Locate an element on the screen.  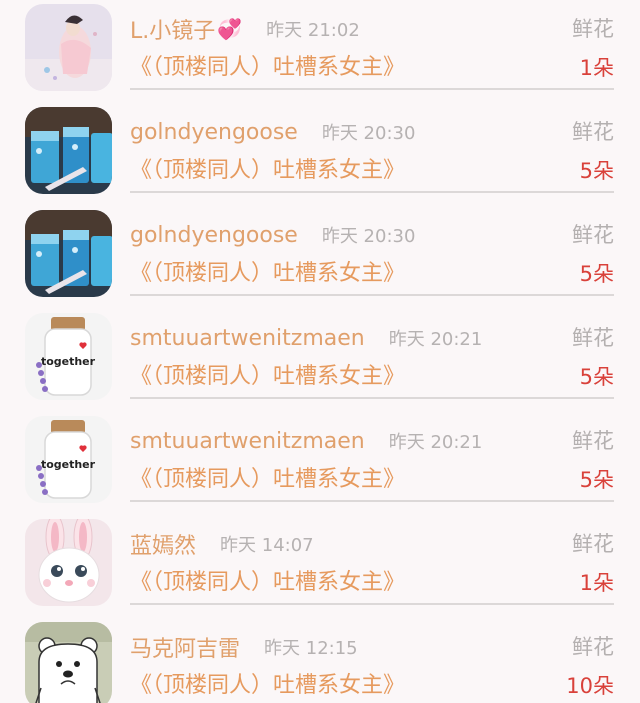
timestamp: 昨天 21:02 is located at coordinates (313, 30).